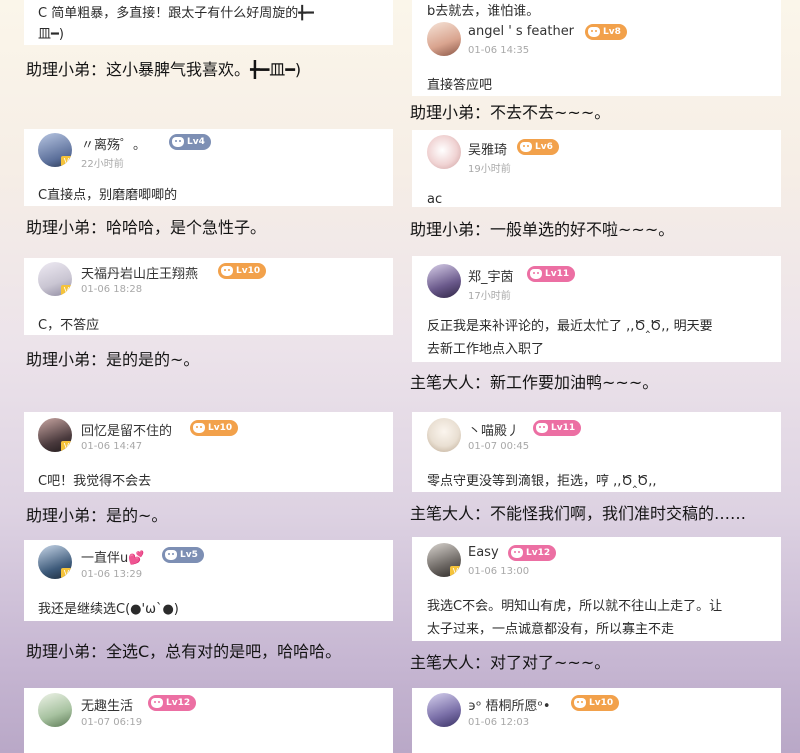 This screenshot has height=753, width=800. Describe the element at coordinates (176, 13) in the screenshot. I see `comment-text: C 简单粗暴，多直接！跟太子有什么好周旋的╋━` at that location.